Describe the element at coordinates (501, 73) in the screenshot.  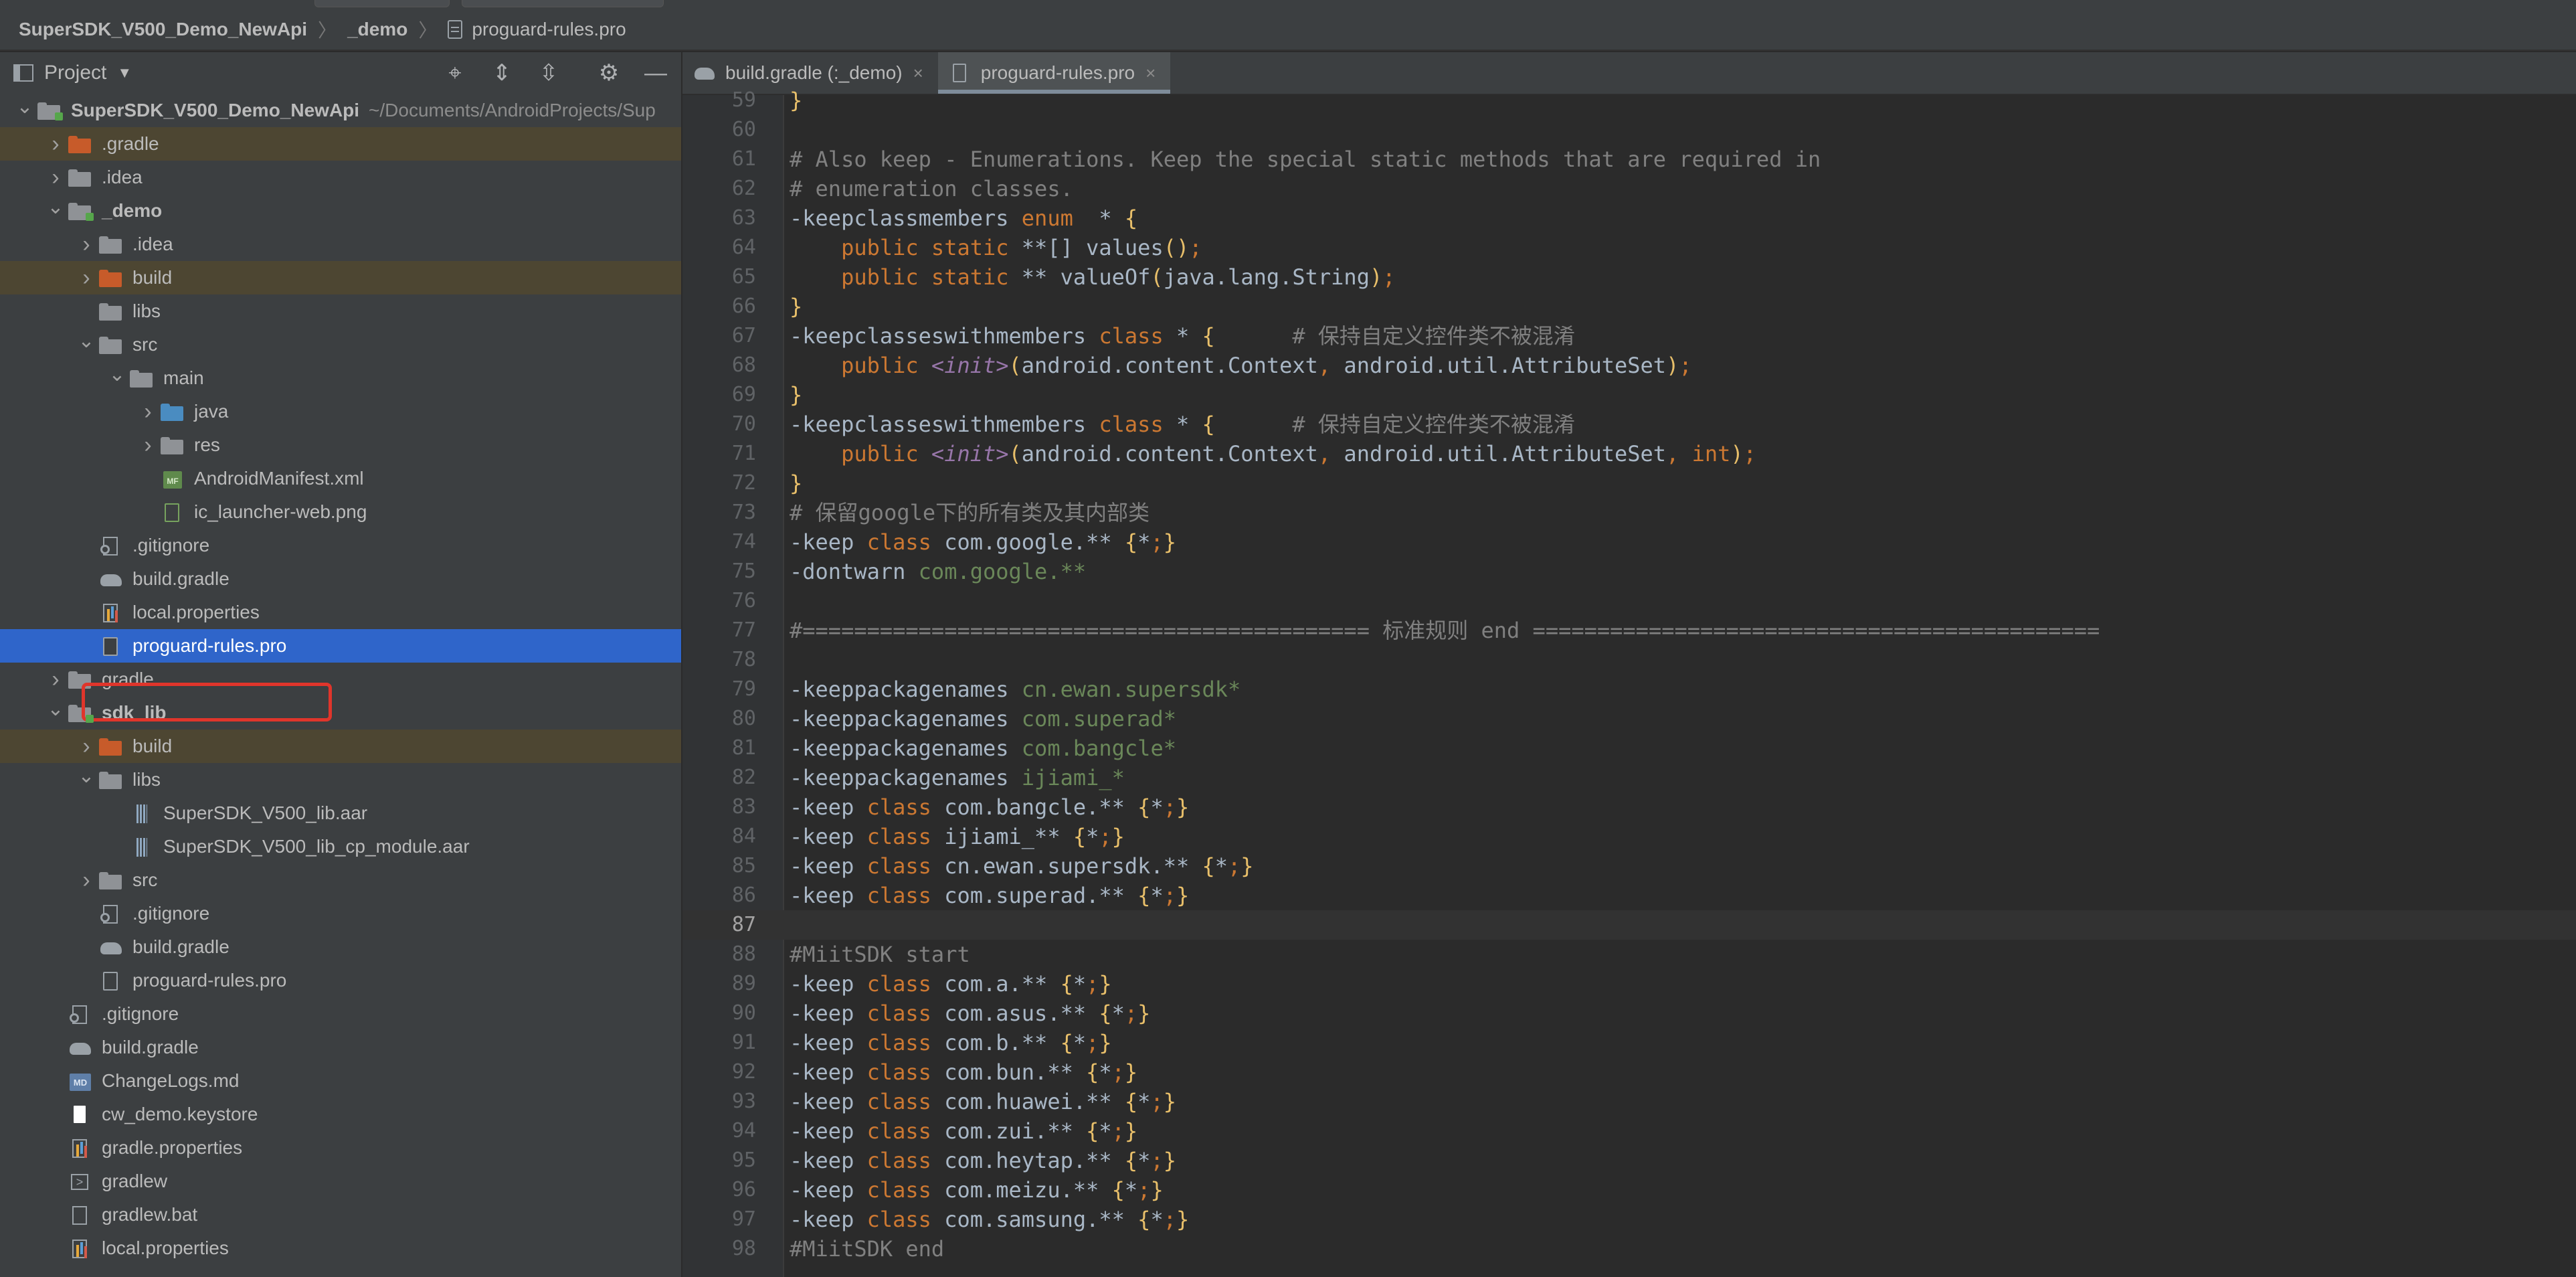
I see `expand-all-icon: ⇕` at that location.